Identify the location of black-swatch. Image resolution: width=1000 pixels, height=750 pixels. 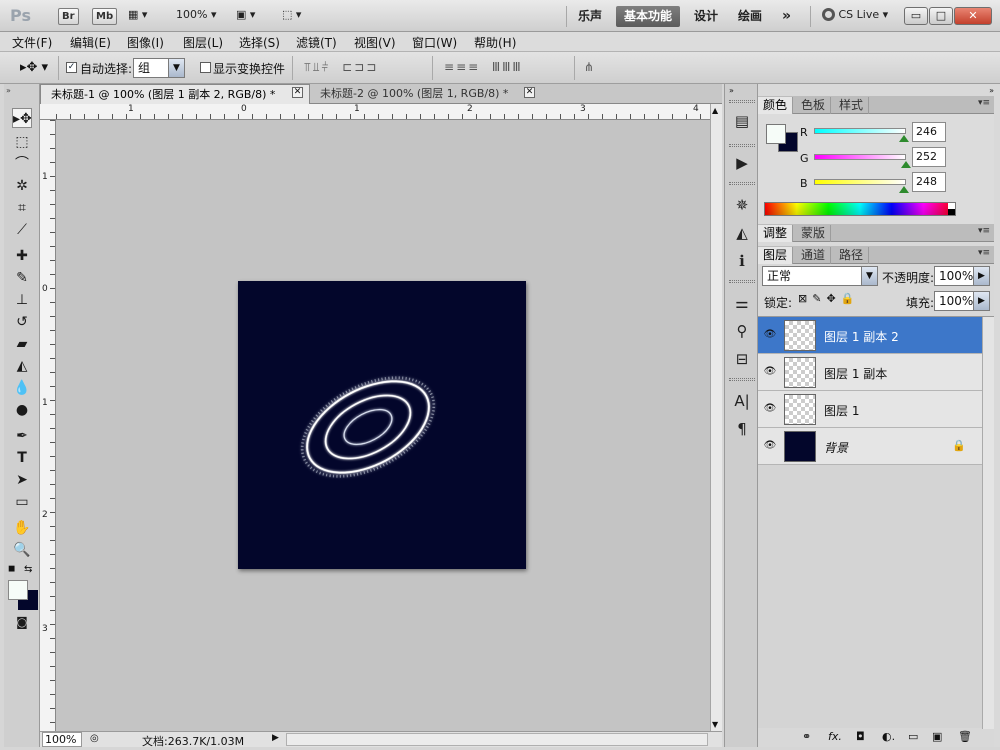
(951, 212).